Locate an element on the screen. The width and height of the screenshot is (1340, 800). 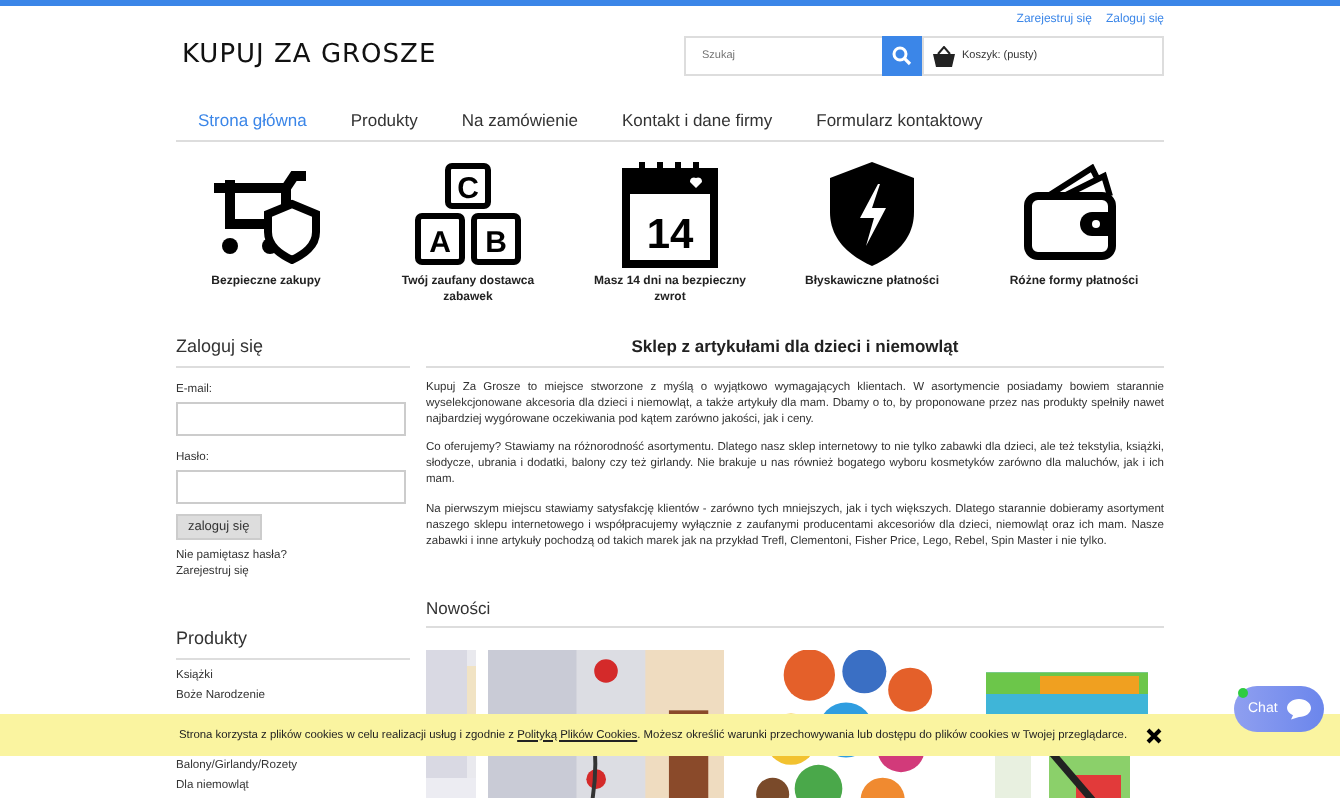
nav-tab: Formularz kontaktowy is located at coordinates (899, 120).